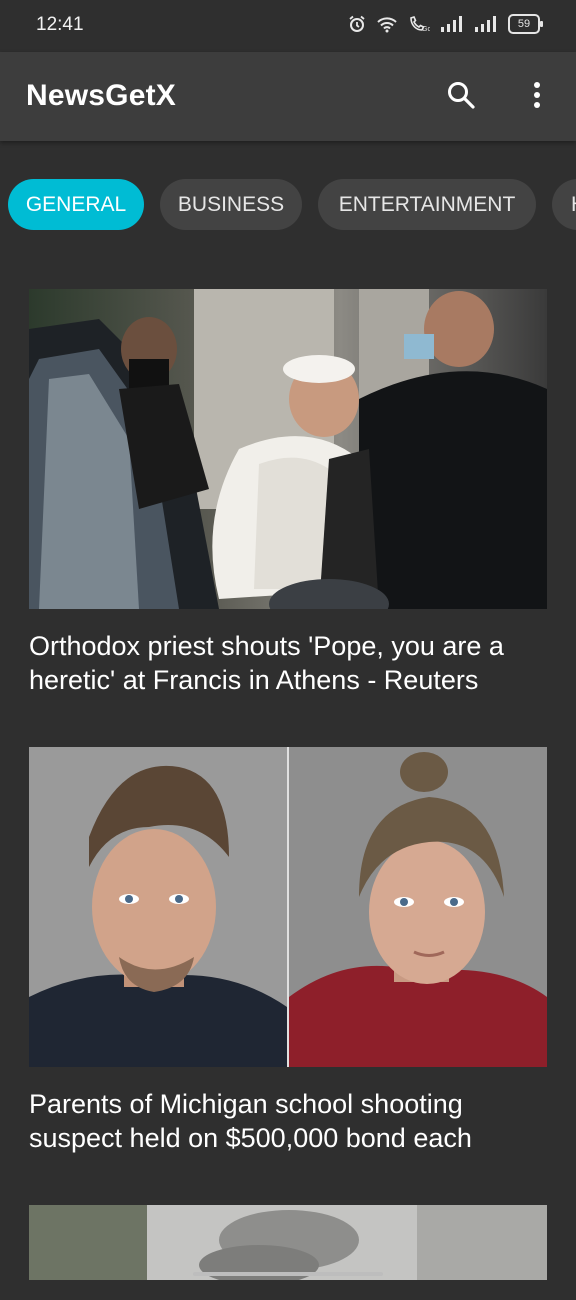  I want to click on status-icons: Go 59, so click(445, 24).